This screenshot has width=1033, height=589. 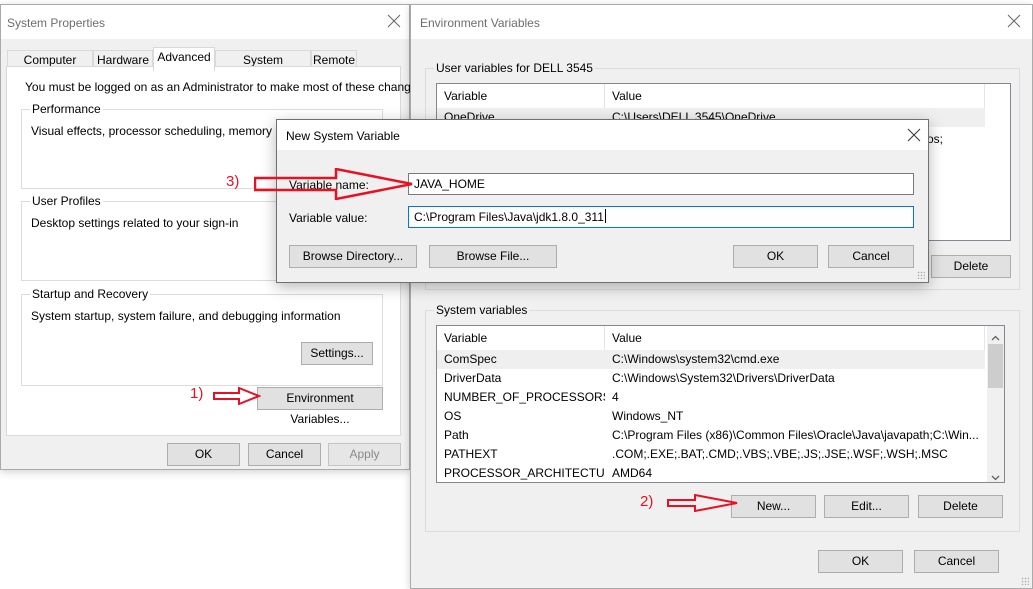 What do you see at coordinates (775, 256) in the screenshot?
I see `dialog-ok-button: OK` at bounding box center [775, 256].